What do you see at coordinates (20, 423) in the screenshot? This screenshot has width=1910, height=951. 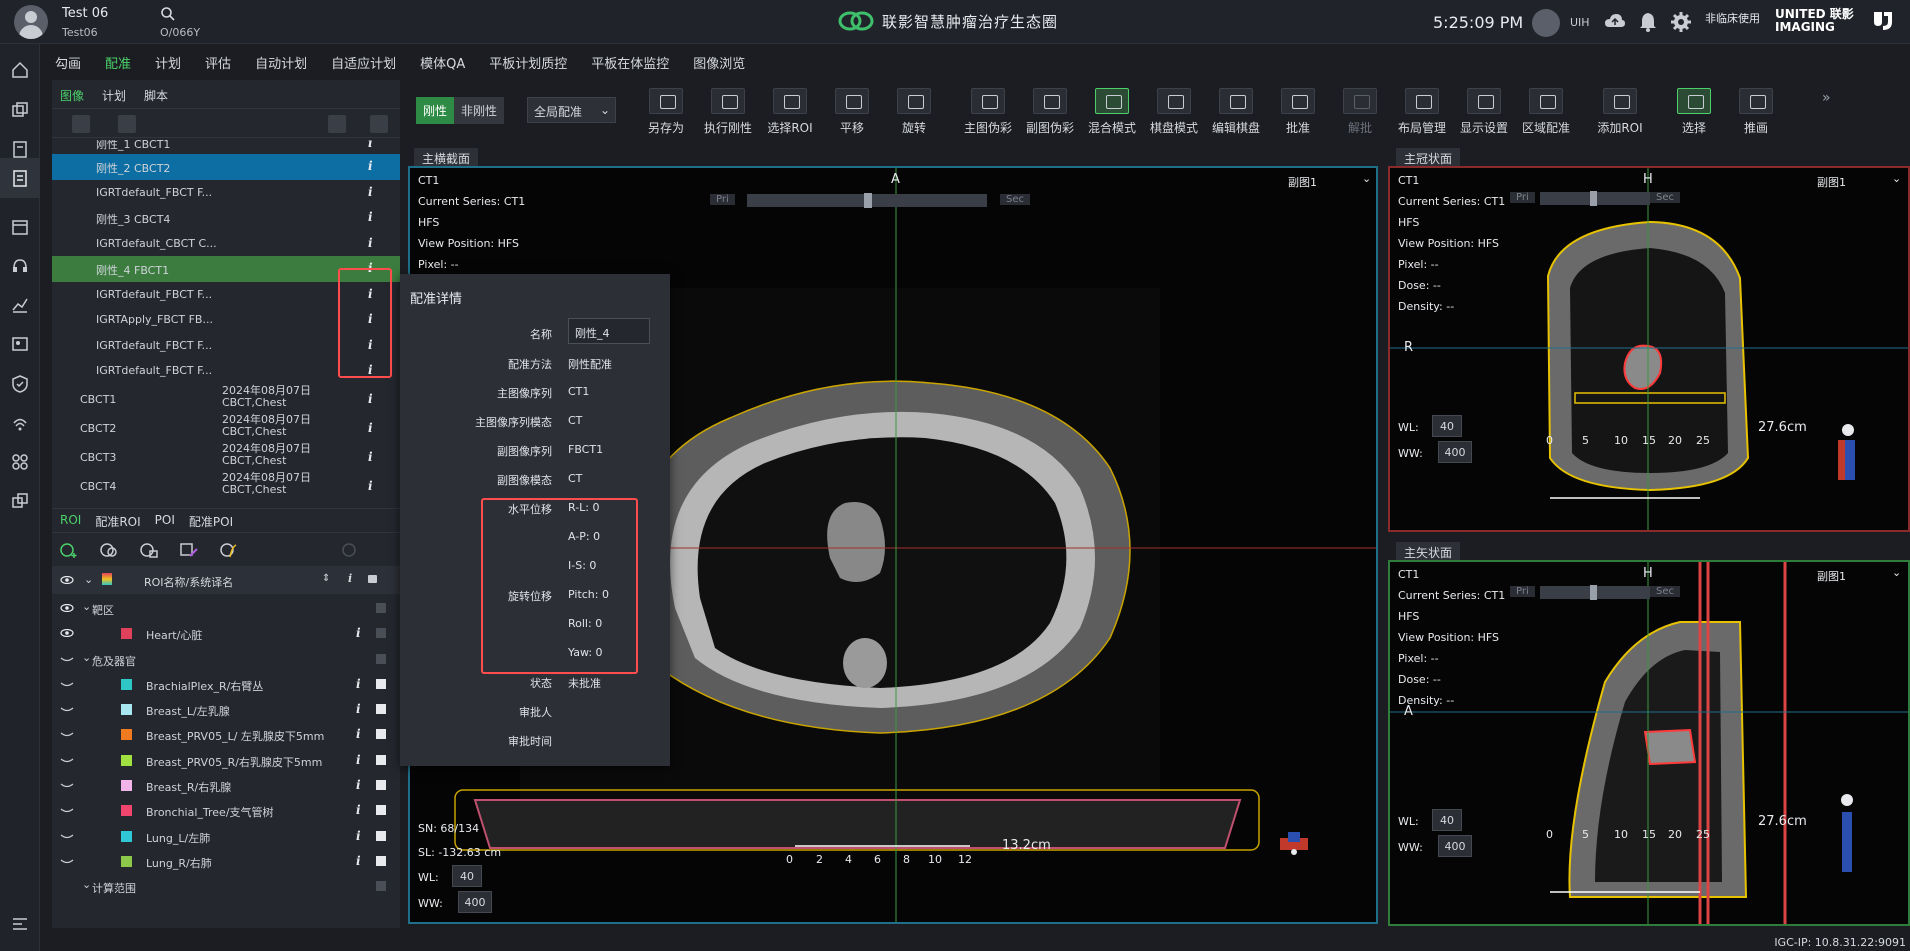 I see `signal-icon` at bounding box center [20, 423].